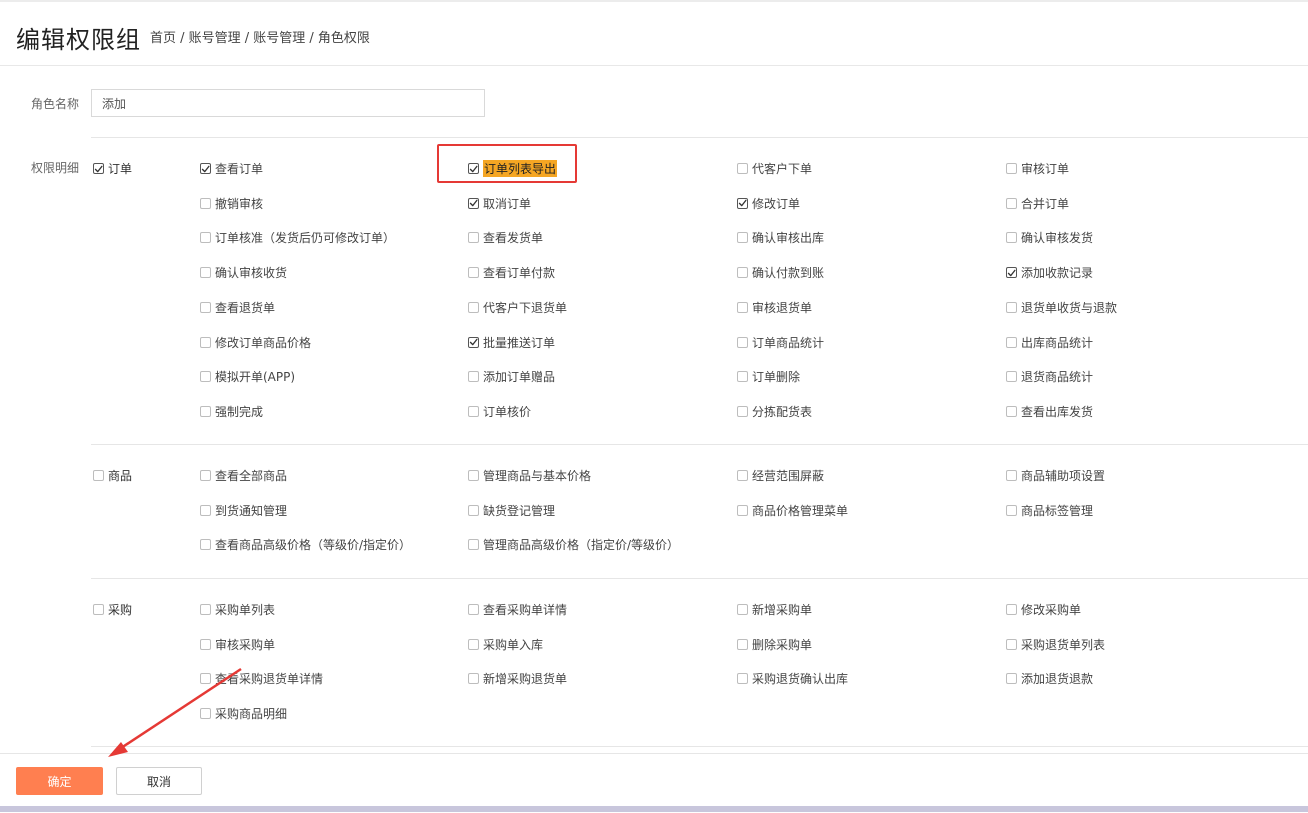  Describe the element at coordinates (1061, 307) in the screenshot. I see `permission-checkbox: 退货单收货与退款` at that location.